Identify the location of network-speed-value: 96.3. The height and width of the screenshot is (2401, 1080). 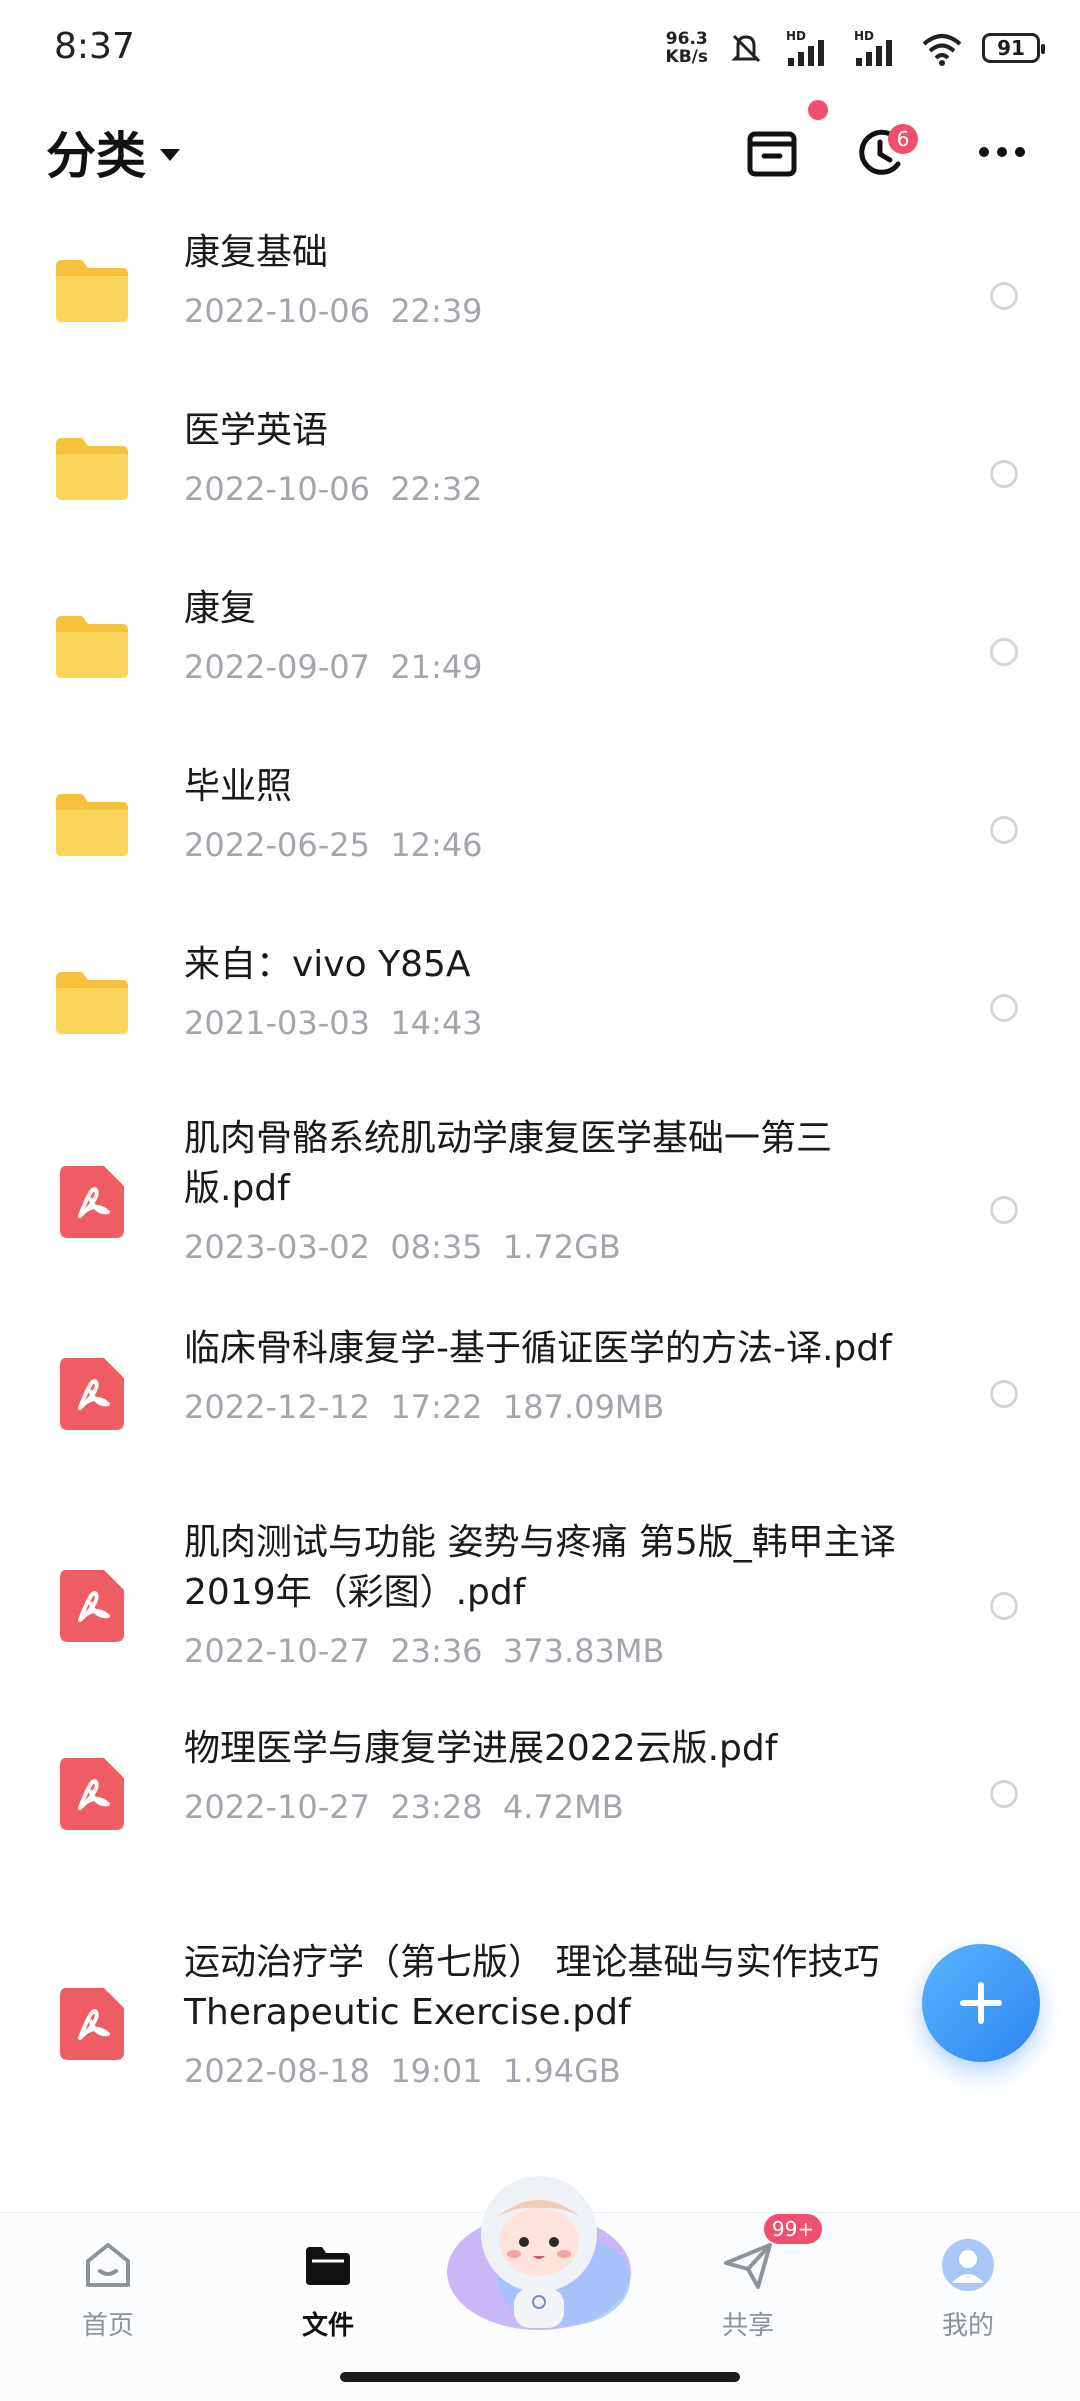
(686, 39).